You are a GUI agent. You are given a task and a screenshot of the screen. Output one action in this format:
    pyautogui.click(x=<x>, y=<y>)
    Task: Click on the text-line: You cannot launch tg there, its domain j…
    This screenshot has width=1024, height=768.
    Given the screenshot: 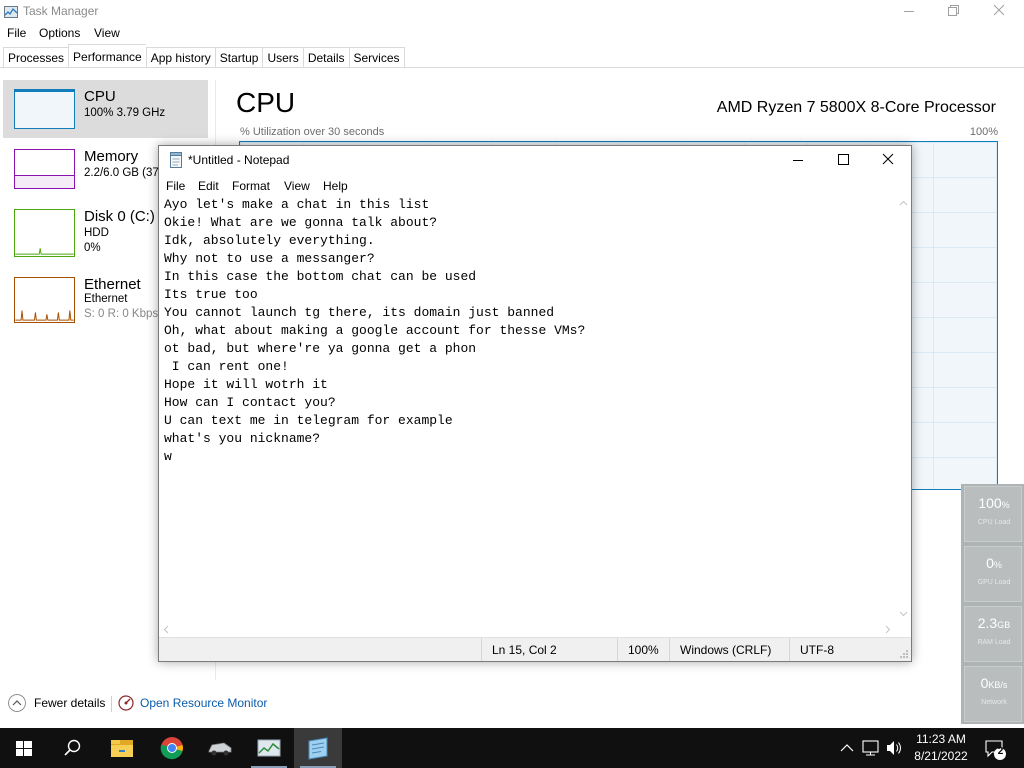 What is the action you would take?
    pyautogui.click(x=359, y=312)
    